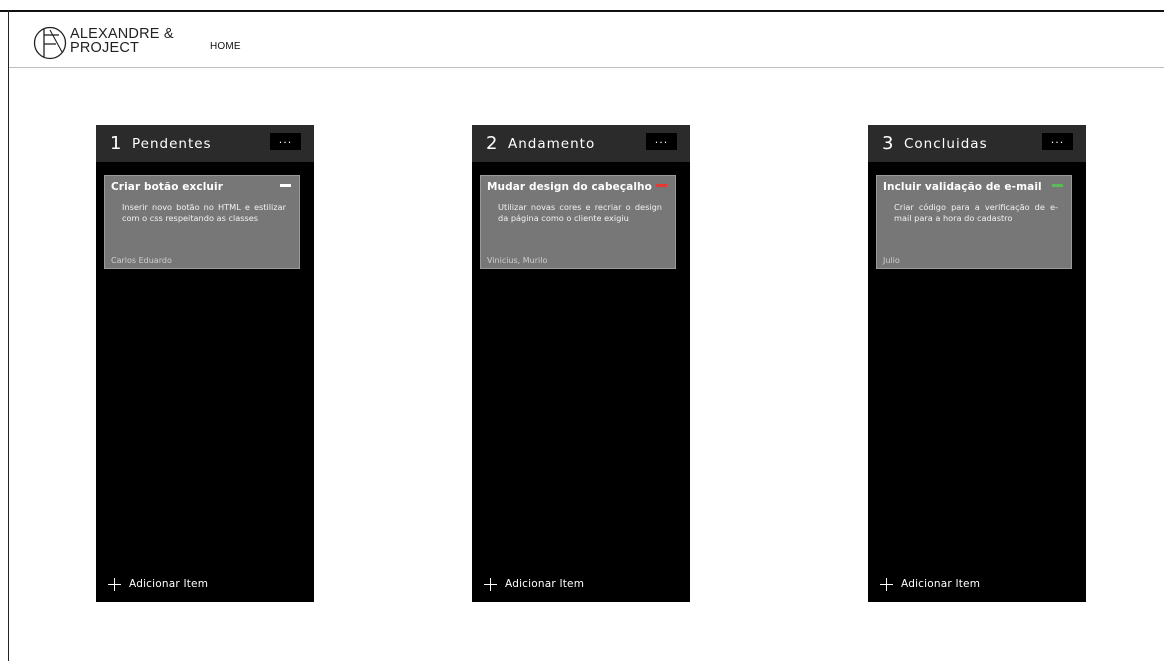 The width and height of the screenshot is (1164, 661). What do you see at coordinates (141, 260) in the screenshot?
I see `card-author: Carlos Eduardo` at bounding box center [141, 260].